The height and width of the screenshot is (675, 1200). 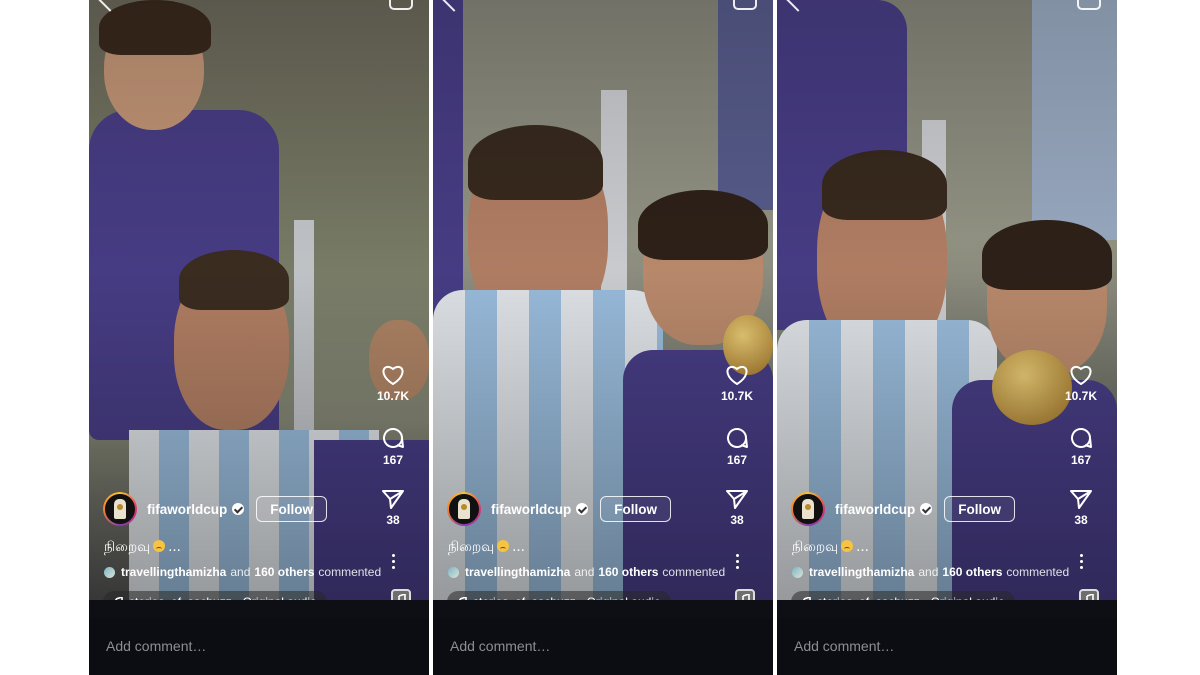 I want to click on like-count: 10.7K, so click(x=393, y=396).